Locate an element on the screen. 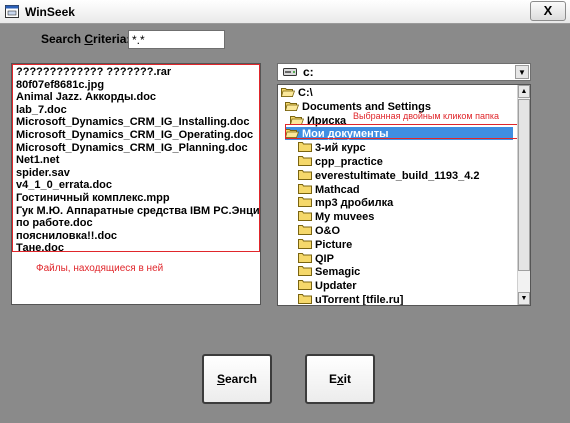 The image size is (570, 423). selected-folder-annotation-text: Выбранная двойным кликом папка is located at coordinates (426, 116).